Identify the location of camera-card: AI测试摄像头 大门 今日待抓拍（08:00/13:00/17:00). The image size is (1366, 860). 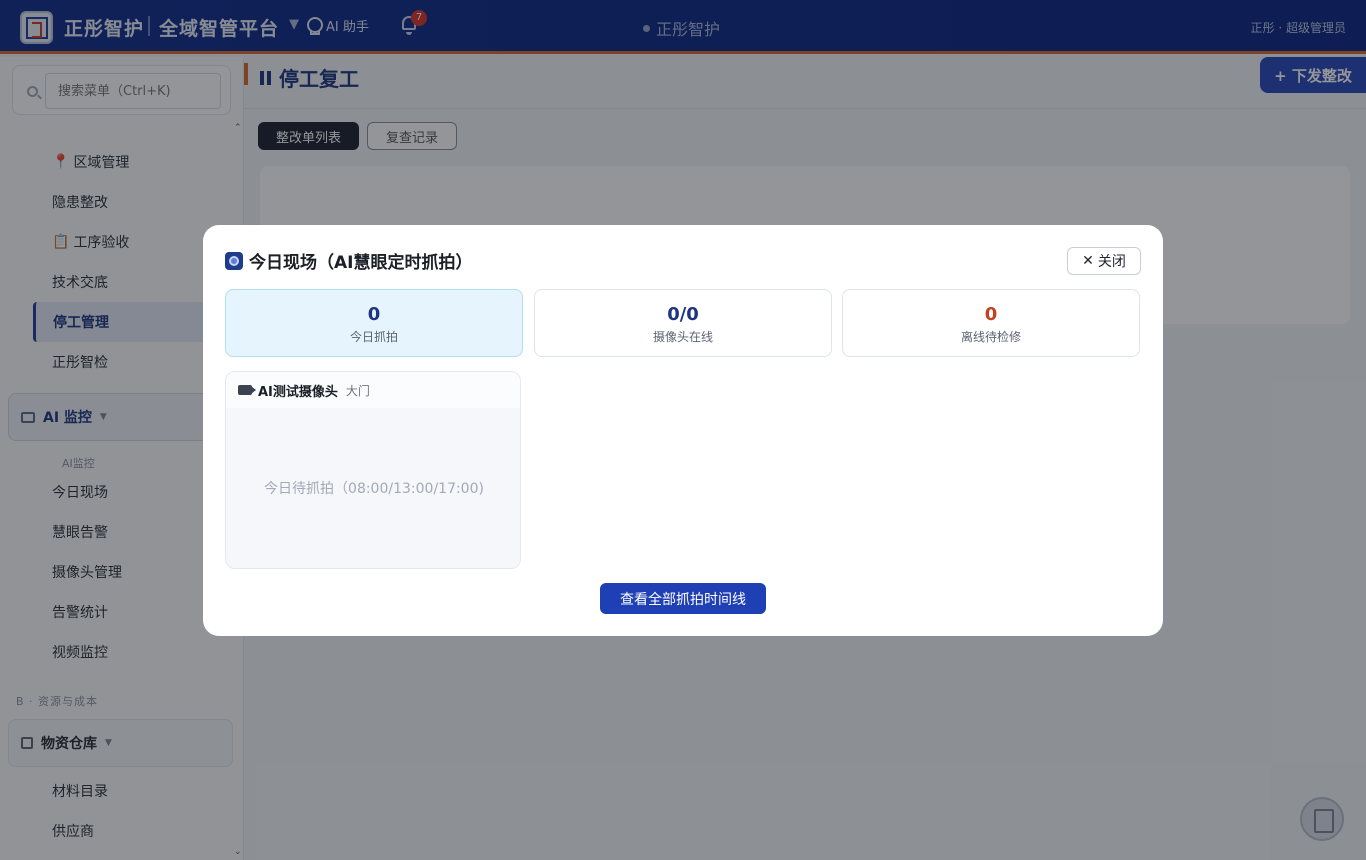
(373, 470).